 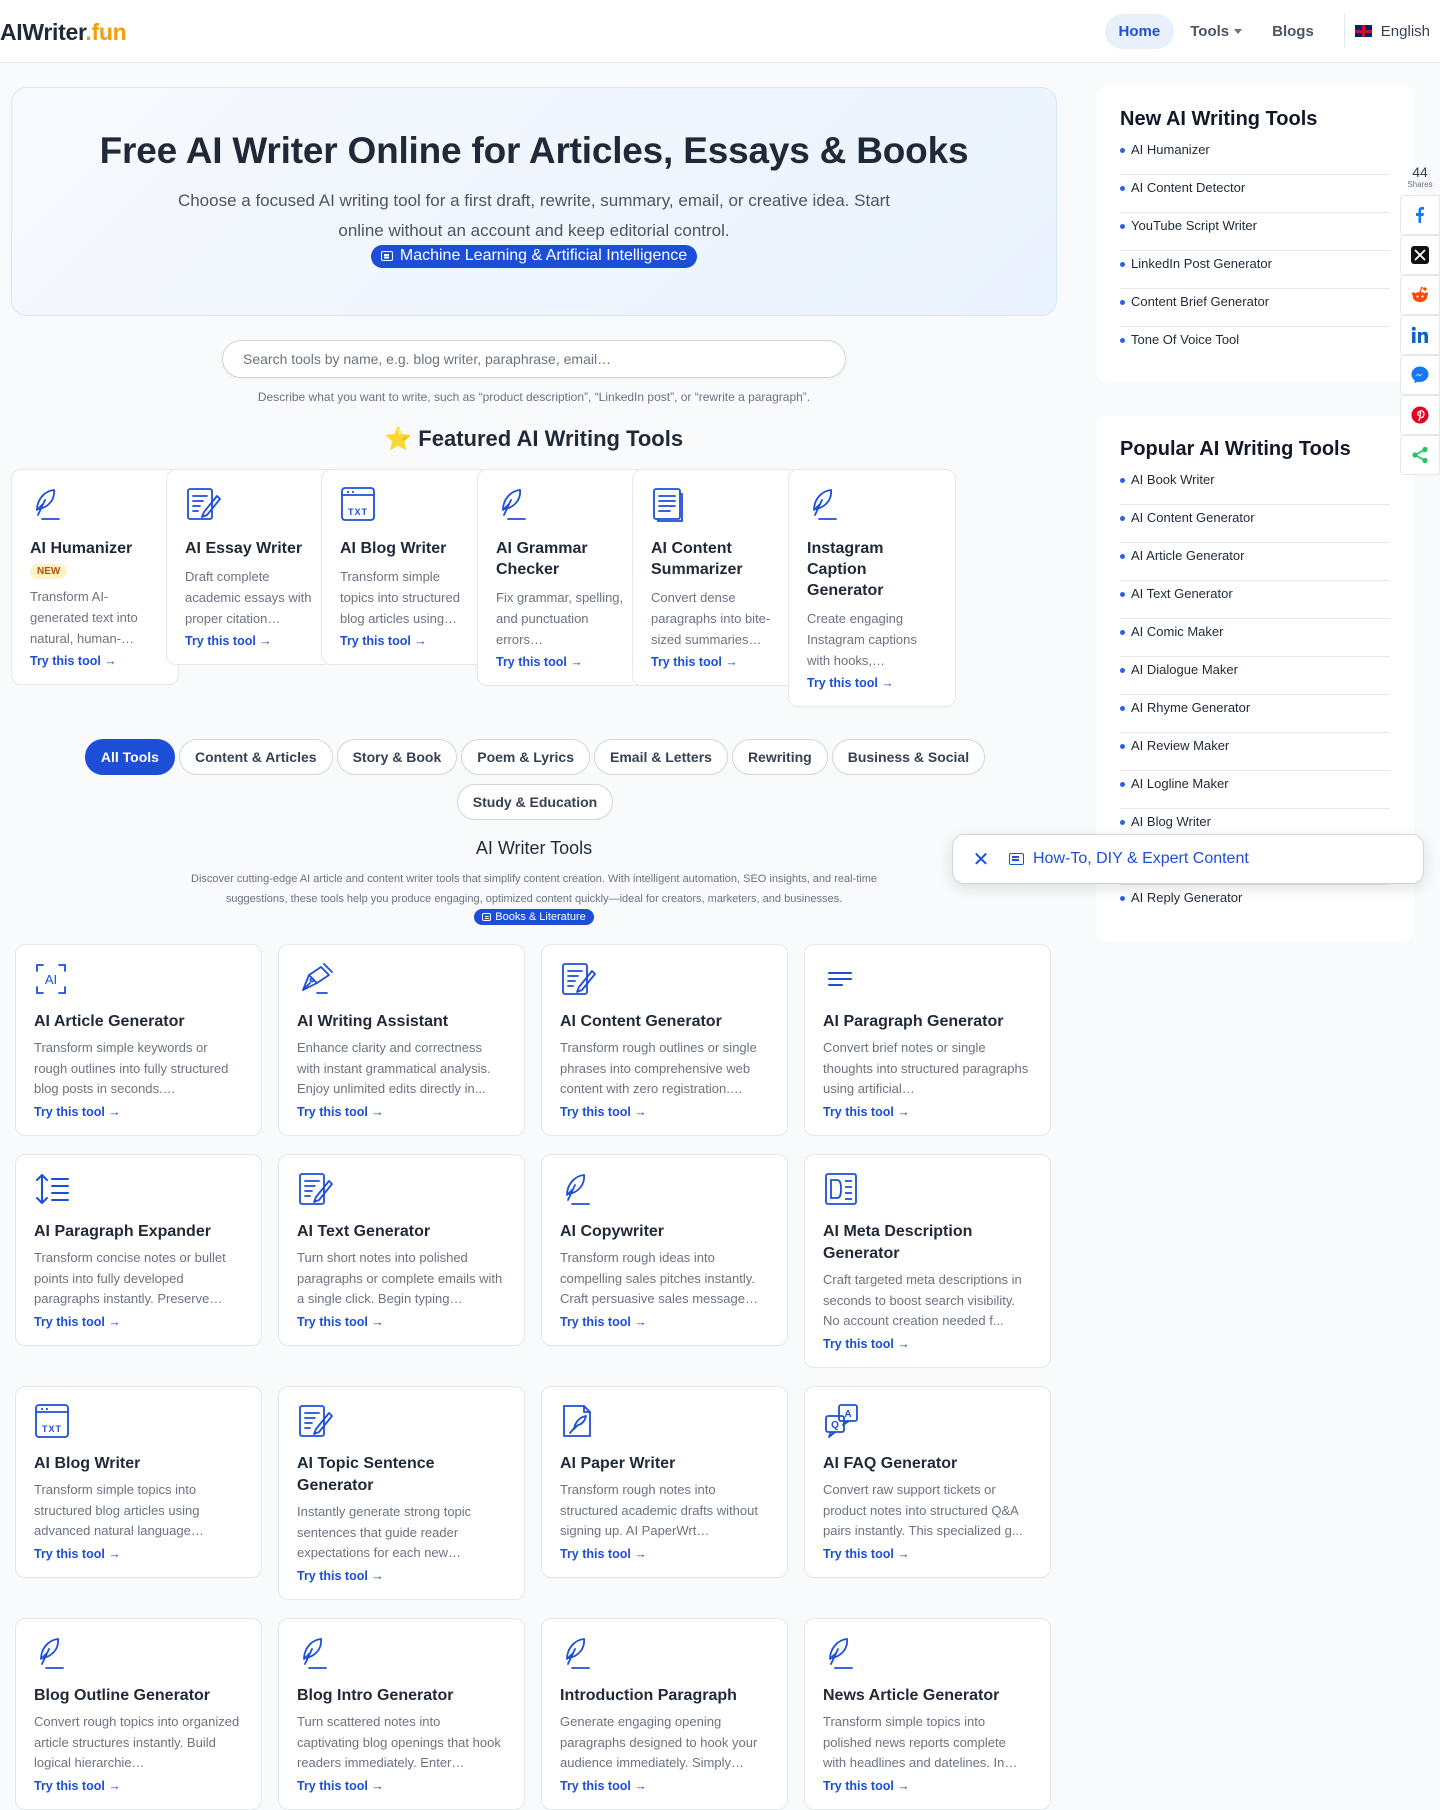 I want to click on messenger-icon, so click(x=1420, y=375).